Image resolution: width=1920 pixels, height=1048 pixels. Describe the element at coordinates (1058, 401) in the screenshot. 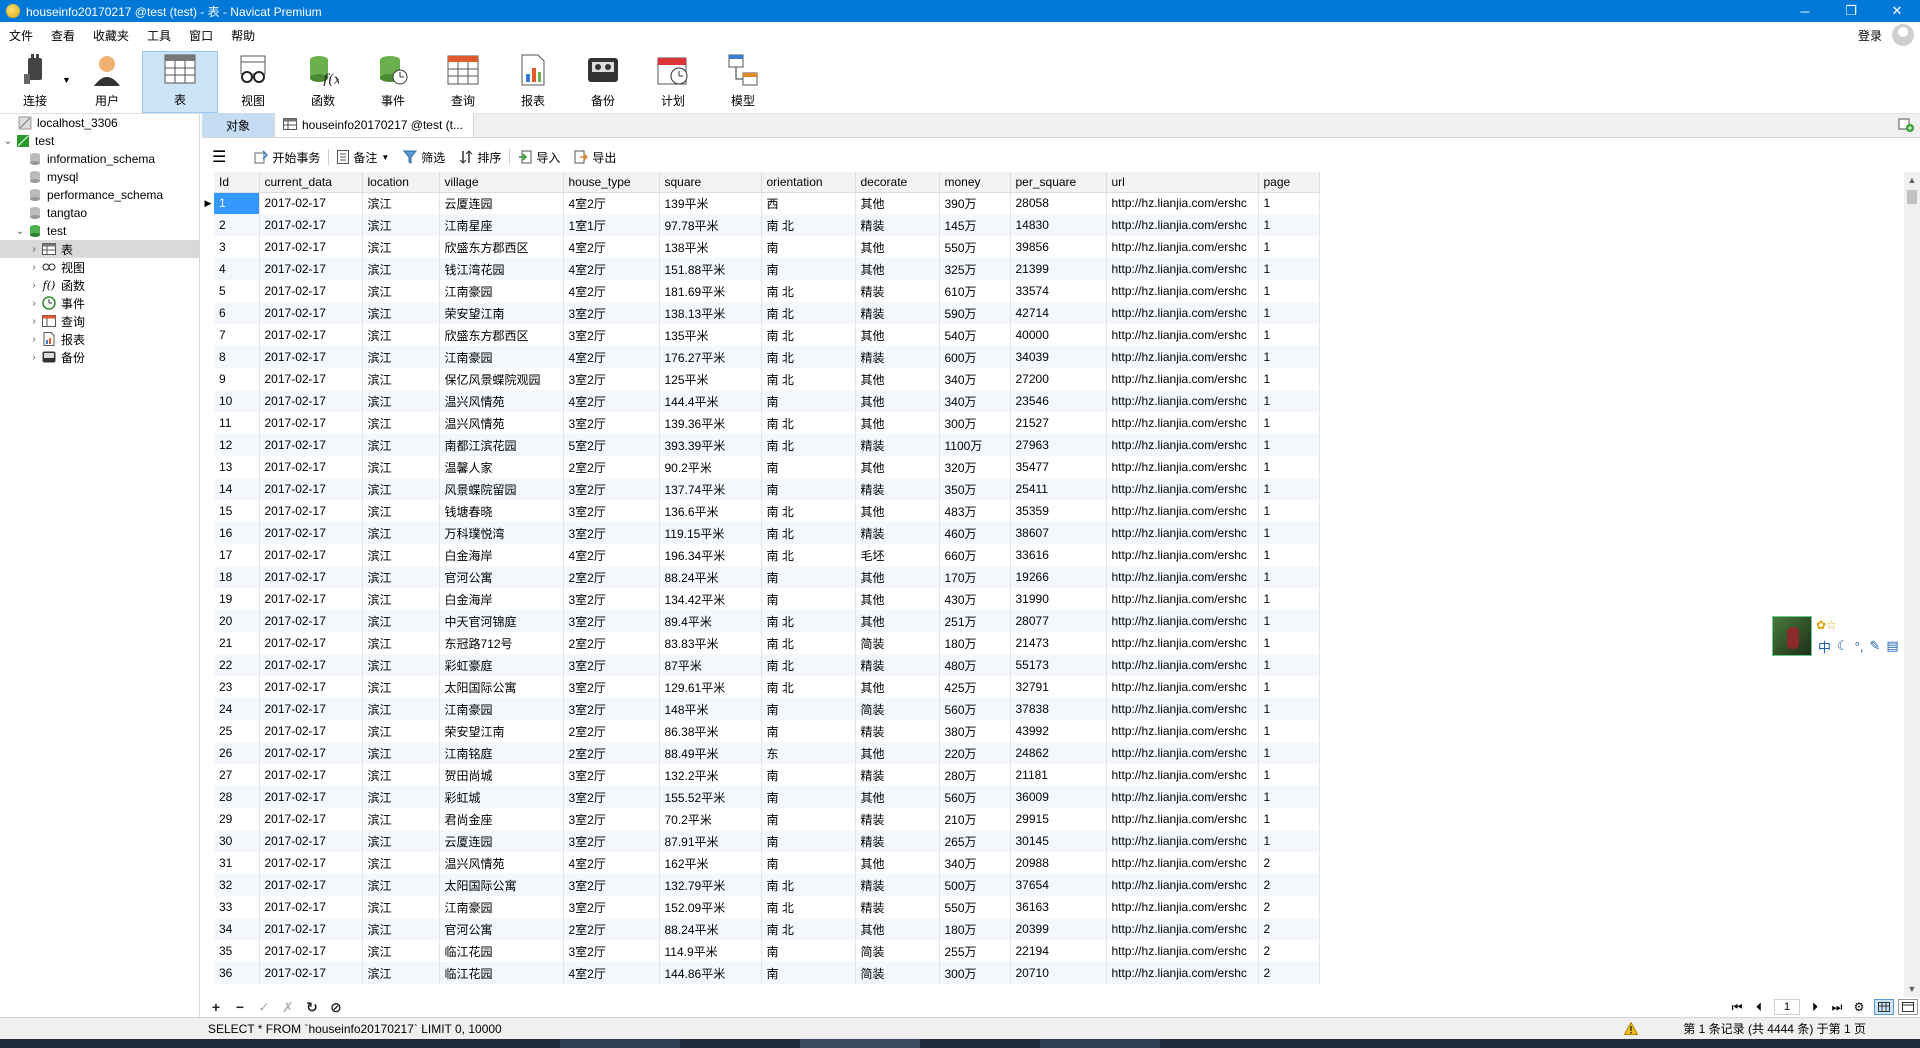

I see `cell-per-square: 23546` at that location.